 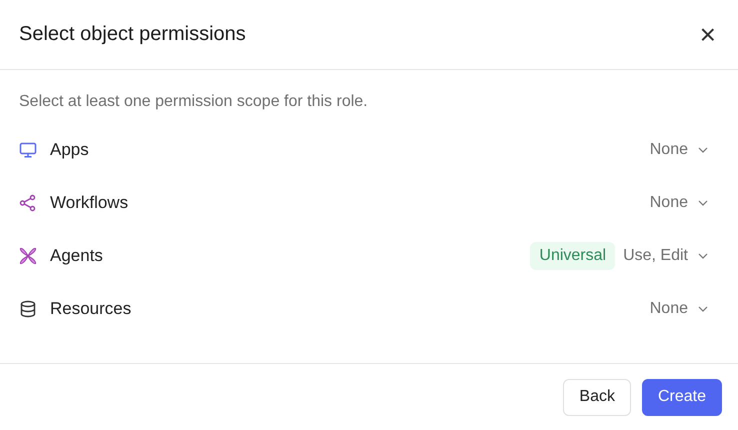 I want to click on scope-badge: Universal, so click(x=573, y=256).